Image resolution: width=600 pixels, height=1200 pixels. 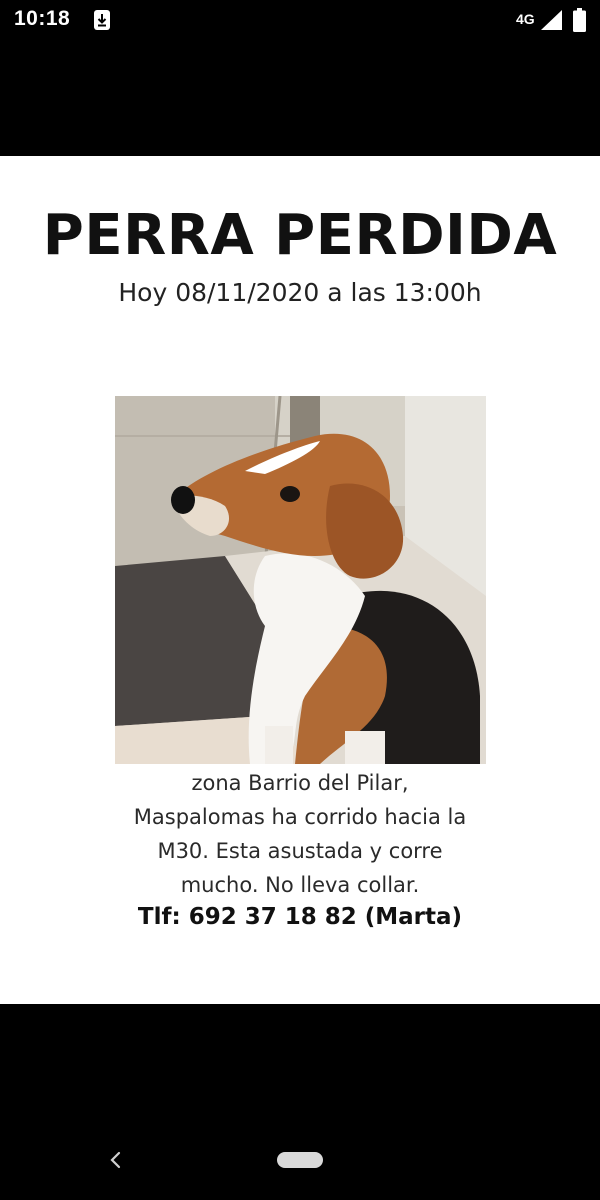 What do you see at coordinates (300, 817) in the screenshot?
I see `description-line: Maspalomas ha corrido hacia la` at bounding box center [300, 817].